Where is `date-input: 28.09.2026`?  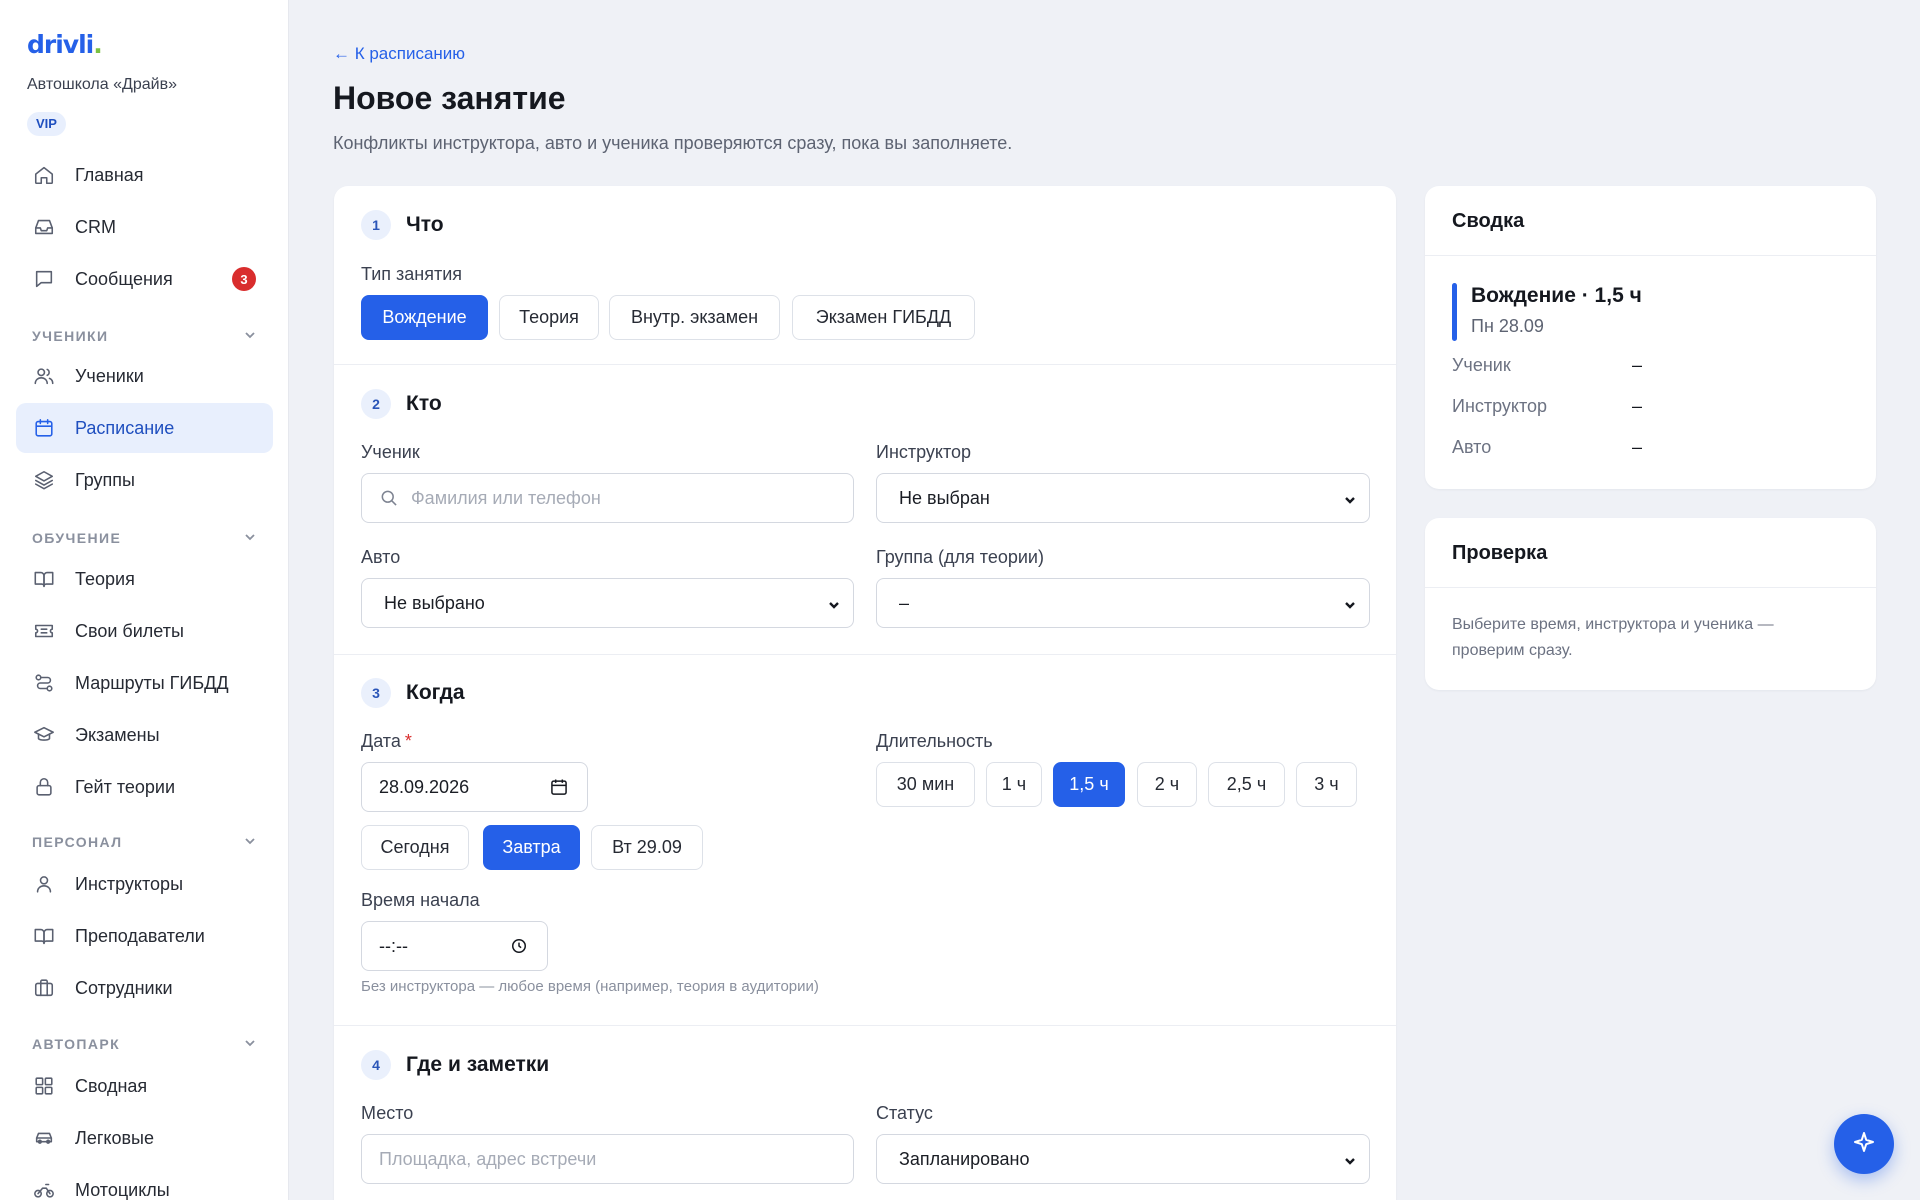 date-input: 28.09.2026 is located at coordinates (474, 787).